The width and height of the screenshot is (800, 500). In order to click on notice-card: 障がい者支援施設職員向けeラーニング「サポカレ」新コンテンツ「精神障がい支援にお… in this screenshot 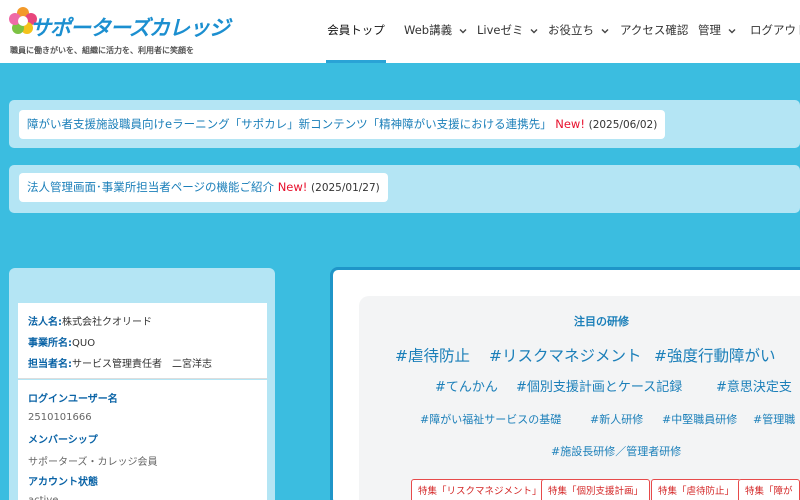, I will do `click(342, 124)`.